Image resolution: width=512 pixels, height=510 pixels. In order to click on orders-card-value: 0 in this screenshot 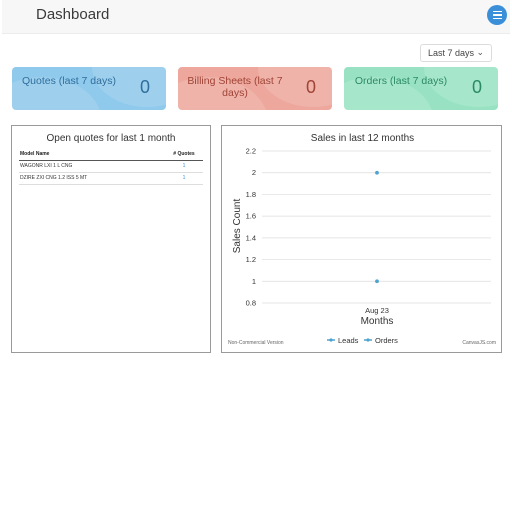, I will do `click(476, 87)`.